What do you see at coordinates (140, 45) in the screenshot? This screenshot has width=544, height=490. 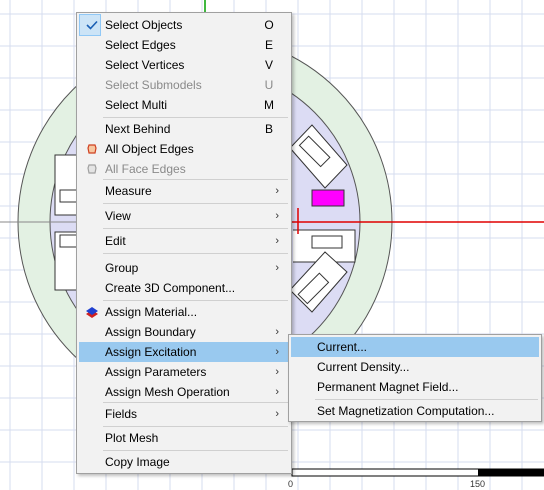 I see `menu-item-label: Select Edges` at bounding box center [140, 45].